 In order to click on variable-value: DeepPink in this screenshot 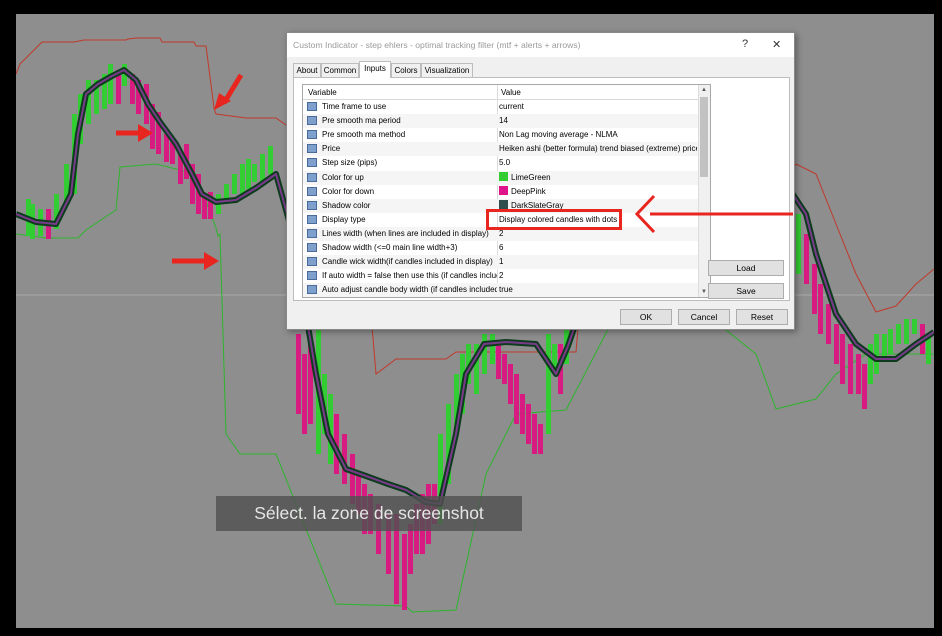, I will do `click(598, 192)`.